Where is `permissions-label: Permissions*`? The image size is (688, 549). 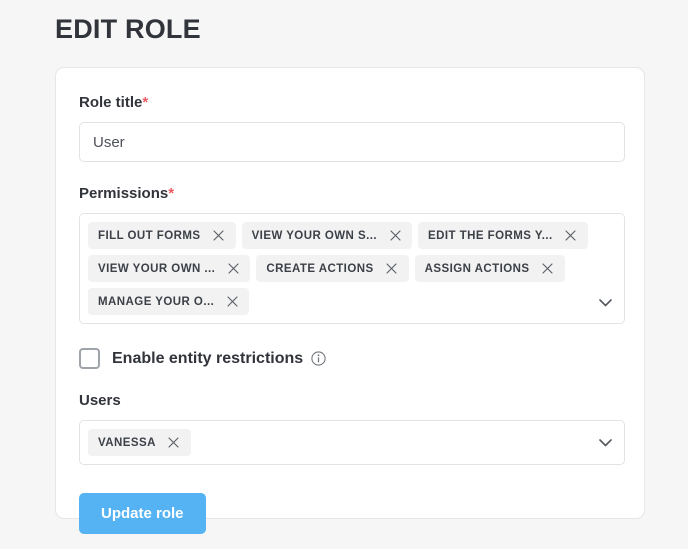
permissions-label: Permissions* is located at coordinates (350, 193).